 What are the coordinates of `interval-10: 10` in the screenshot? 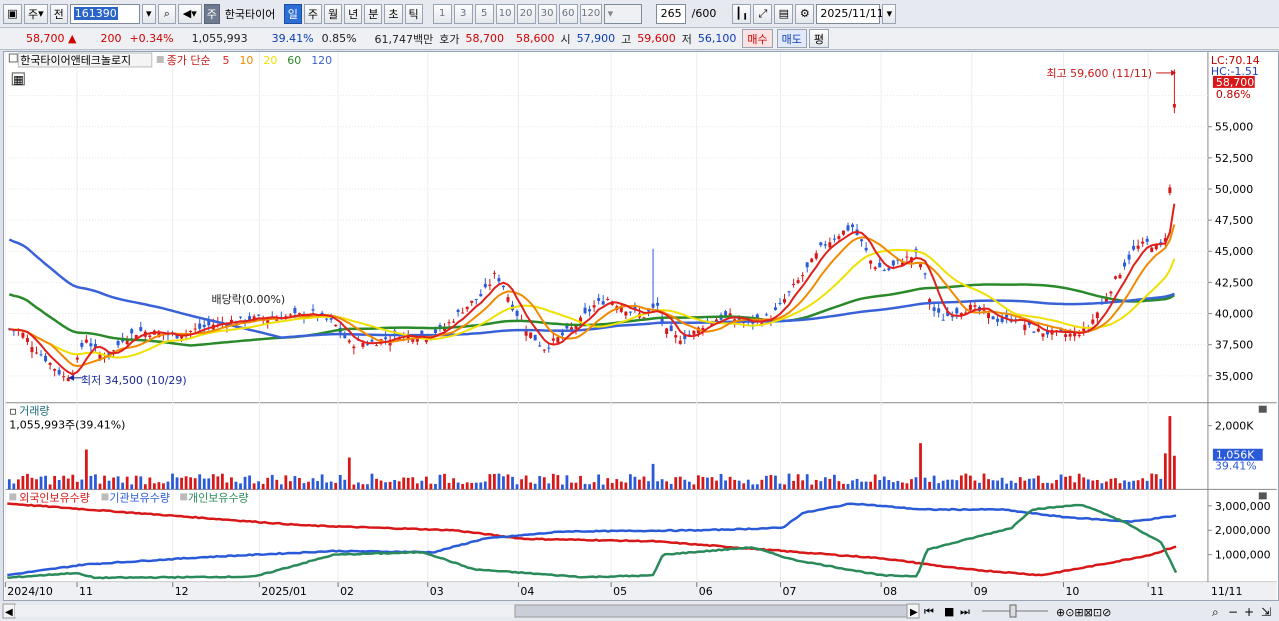 It's located at (505, 13).